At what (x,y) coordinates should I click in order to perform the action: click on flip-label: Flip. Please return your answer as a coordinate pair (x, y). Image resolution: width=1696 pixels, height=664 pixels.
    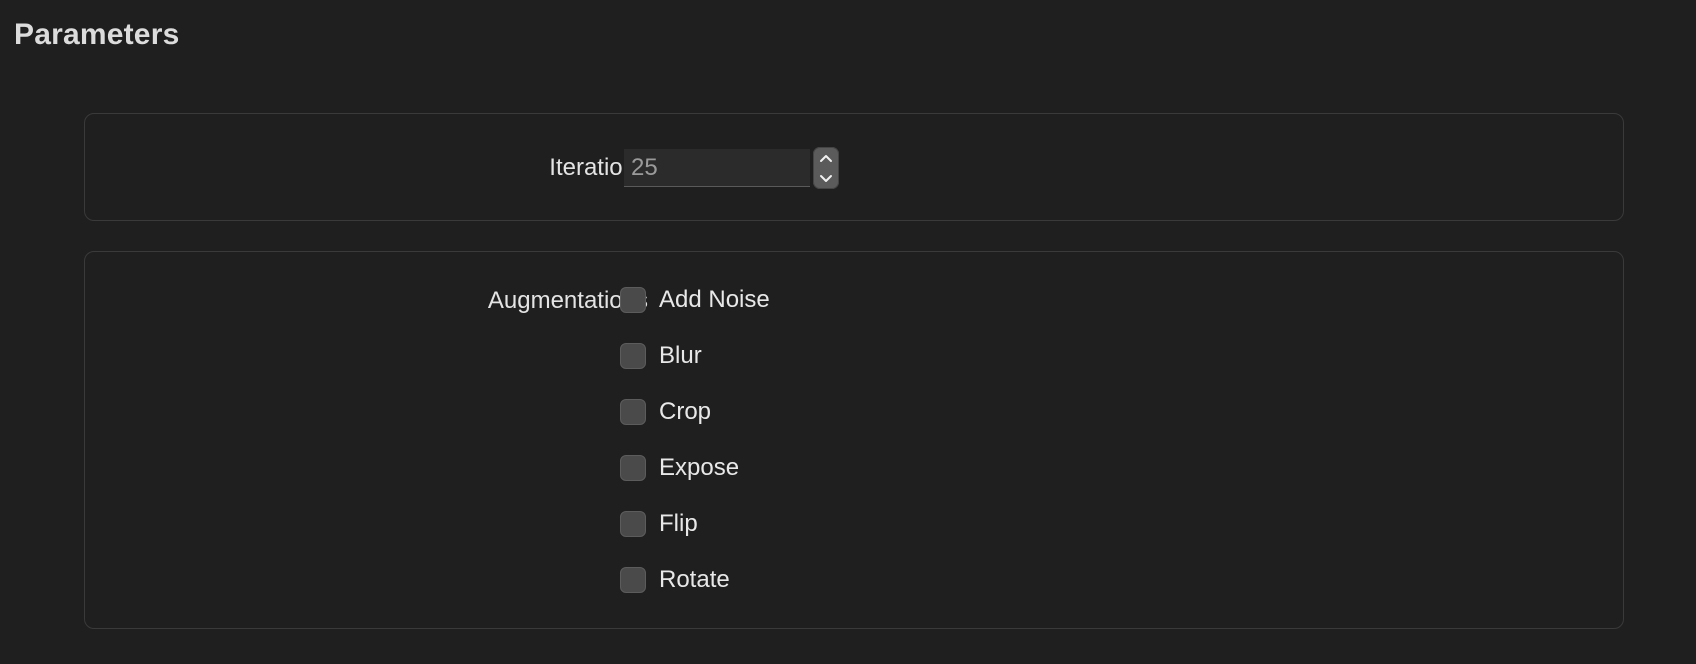
    Looking at the image, I should click on (678, 523).